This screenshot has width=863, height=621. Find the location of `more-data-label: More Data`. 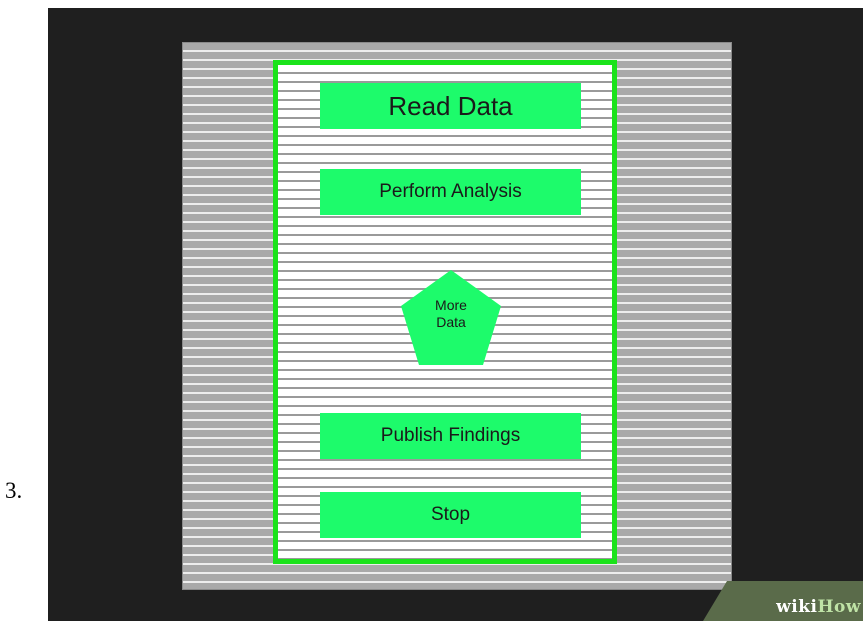

more-data-label: More Data is located at coordinates (451, 314).